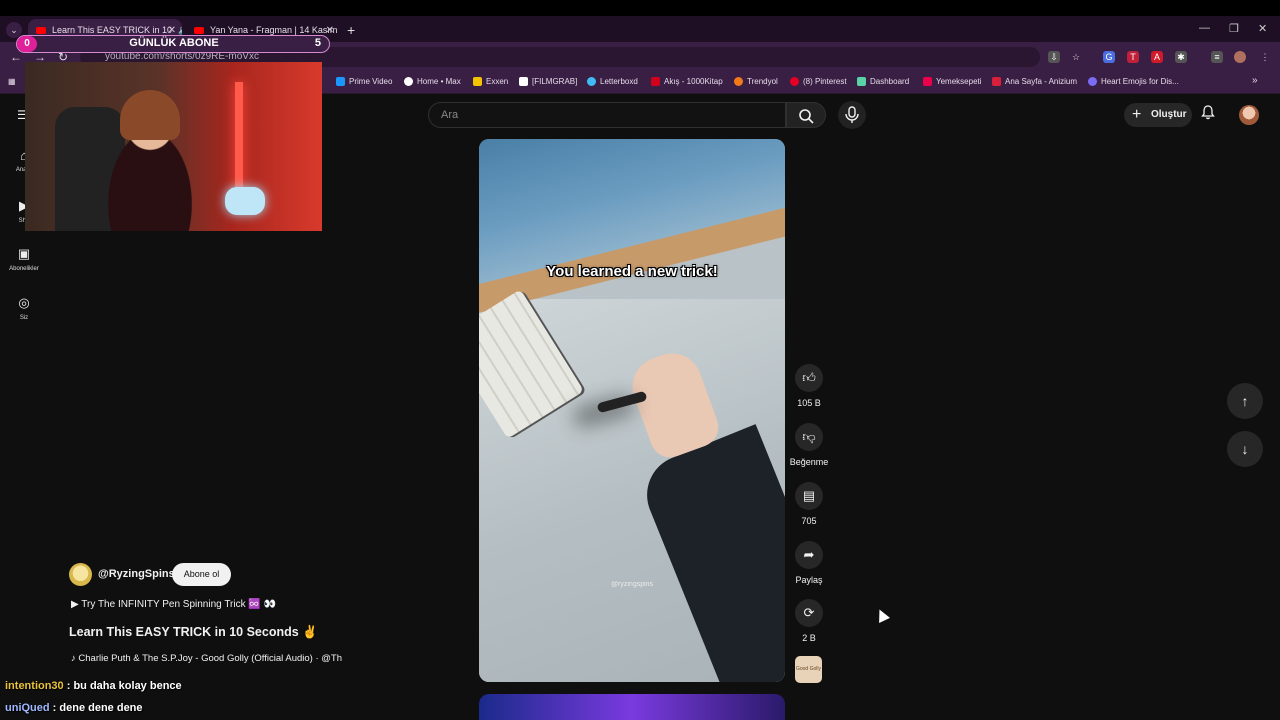 The width and height of the screenshot is (1280, 720). I want to click on video-watermark: @ryzingspins, so click(632, 584).